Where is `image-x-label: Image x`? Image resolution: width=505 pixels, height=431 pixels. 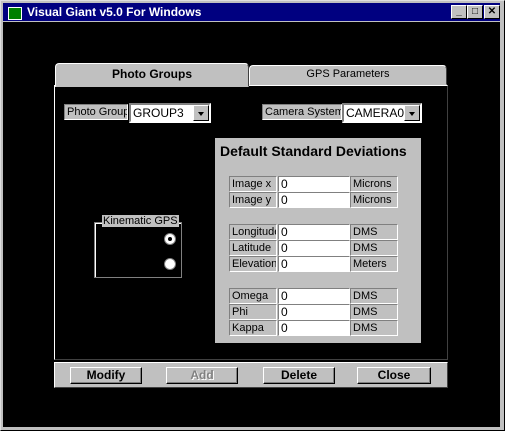
image-x-label: Image x is located at coordinates (253, 184).